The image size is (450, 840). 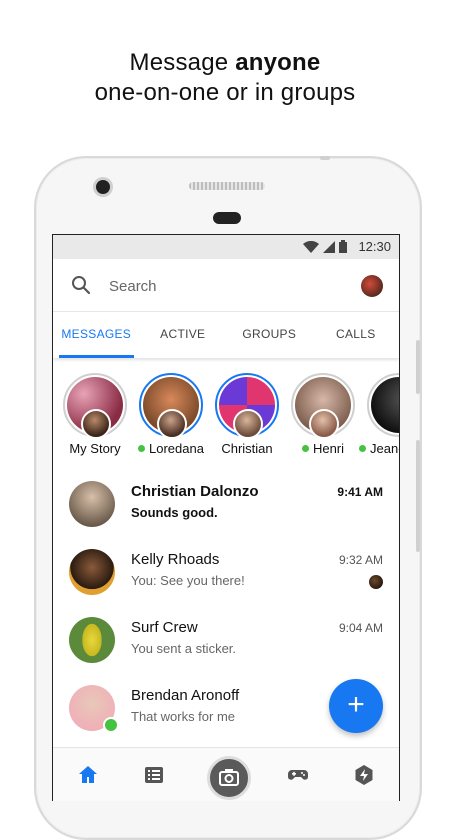 I want to click on stories-row: My Story Loredana Christian Henri Jean-, so click(x=226, y=418).